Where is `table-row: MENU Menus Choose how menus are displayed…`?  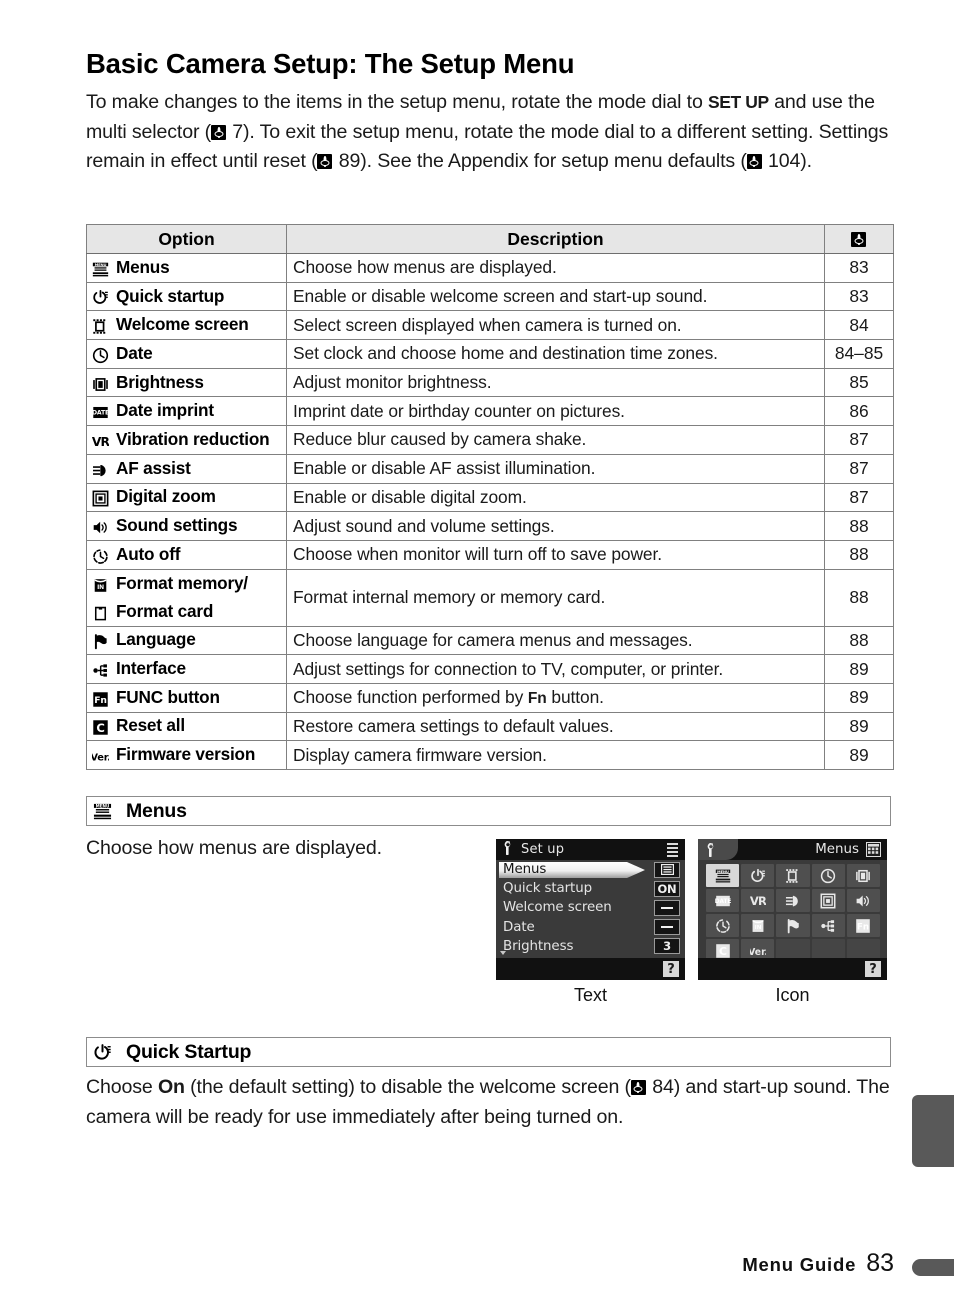 table-row: MENU Menus Choose how menus are displayed… is located at coordinates (490, 268).